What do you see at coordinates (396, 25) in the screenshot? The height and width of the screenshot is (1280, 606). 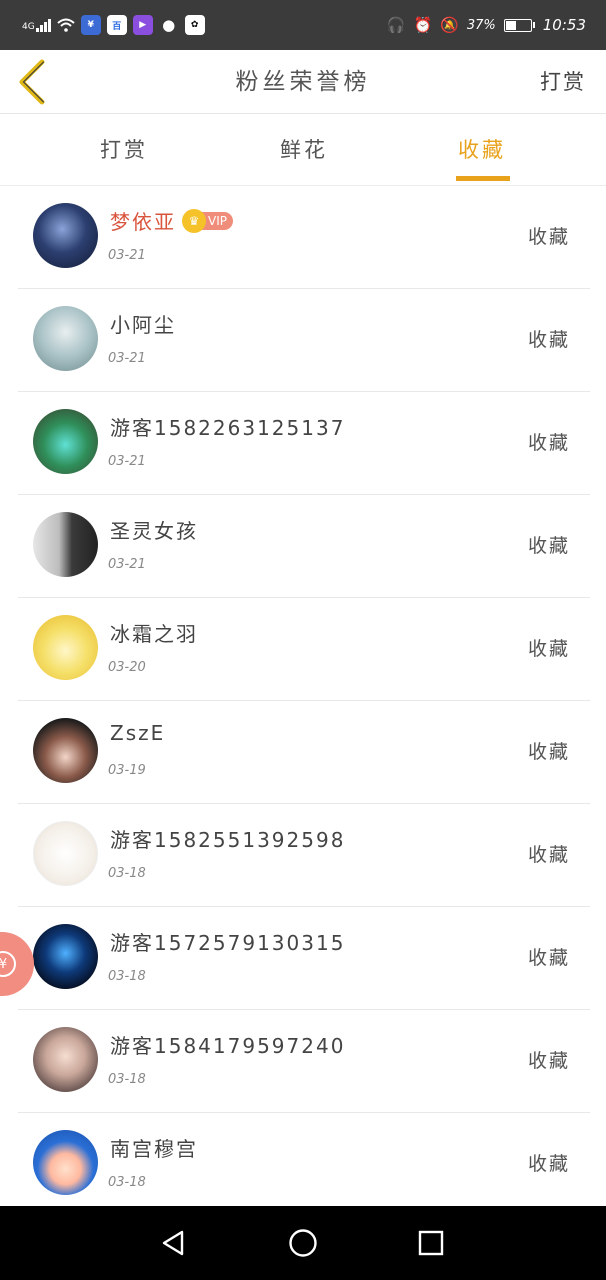 I see `headphones-icon: 🎧` at bounding box center [396, 25].